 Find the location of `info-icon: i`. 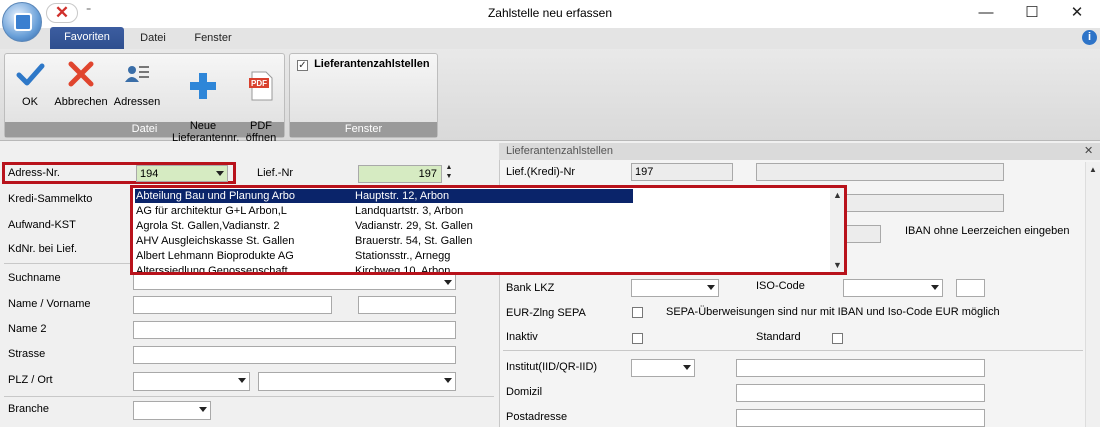

info-icon: i is located at coordinates (1089, 37).